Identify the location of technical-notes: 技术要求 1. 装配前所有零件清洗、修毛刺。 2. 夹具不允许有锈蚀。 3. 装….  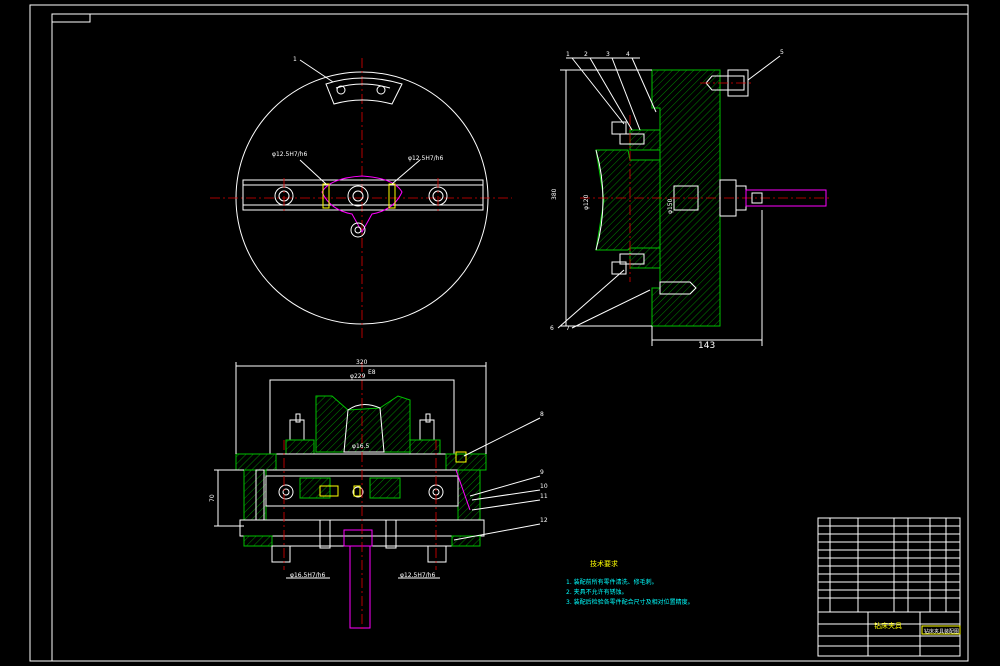
(630, 582).